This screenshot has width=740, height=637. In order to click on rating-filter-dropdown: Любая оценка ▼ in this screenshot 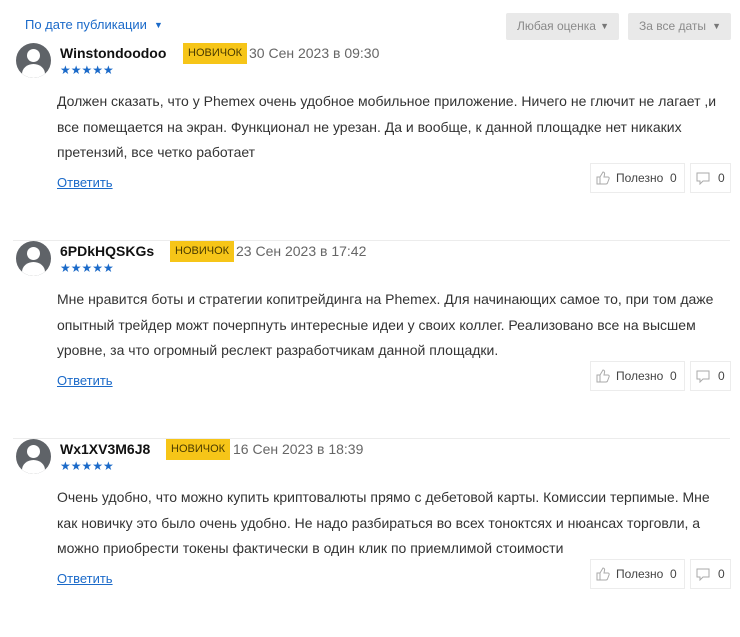, I will do `click(562, 26)`.